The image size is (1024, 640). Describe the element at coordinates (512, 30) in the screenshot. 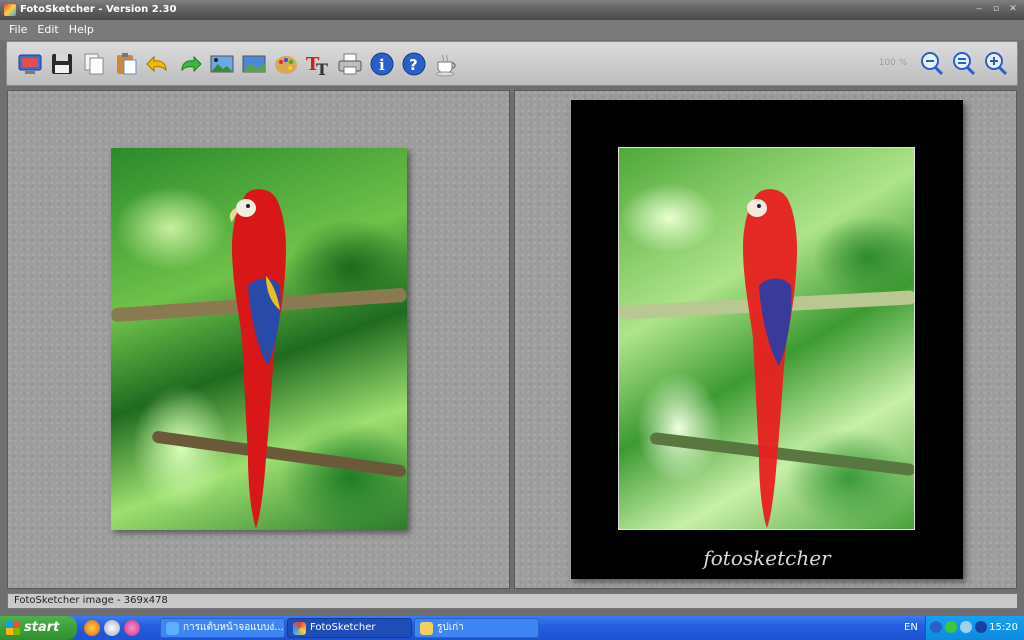

I see `menu-bar: File Edit Help` at that location.